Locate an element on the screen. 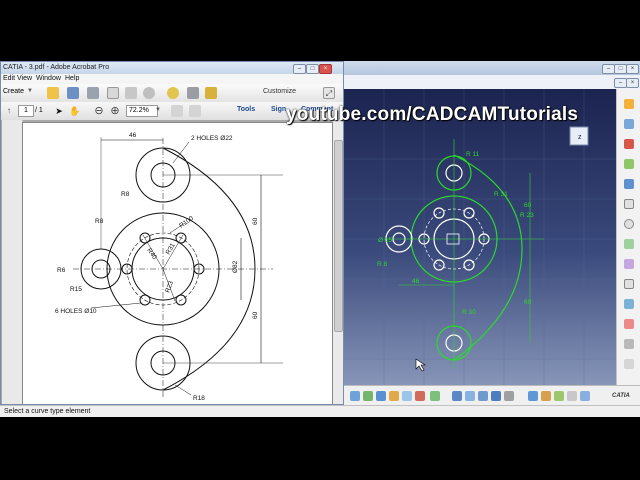 This screenshot has width=640, height=480. leader-r18 is located at coordinates (183, 390).